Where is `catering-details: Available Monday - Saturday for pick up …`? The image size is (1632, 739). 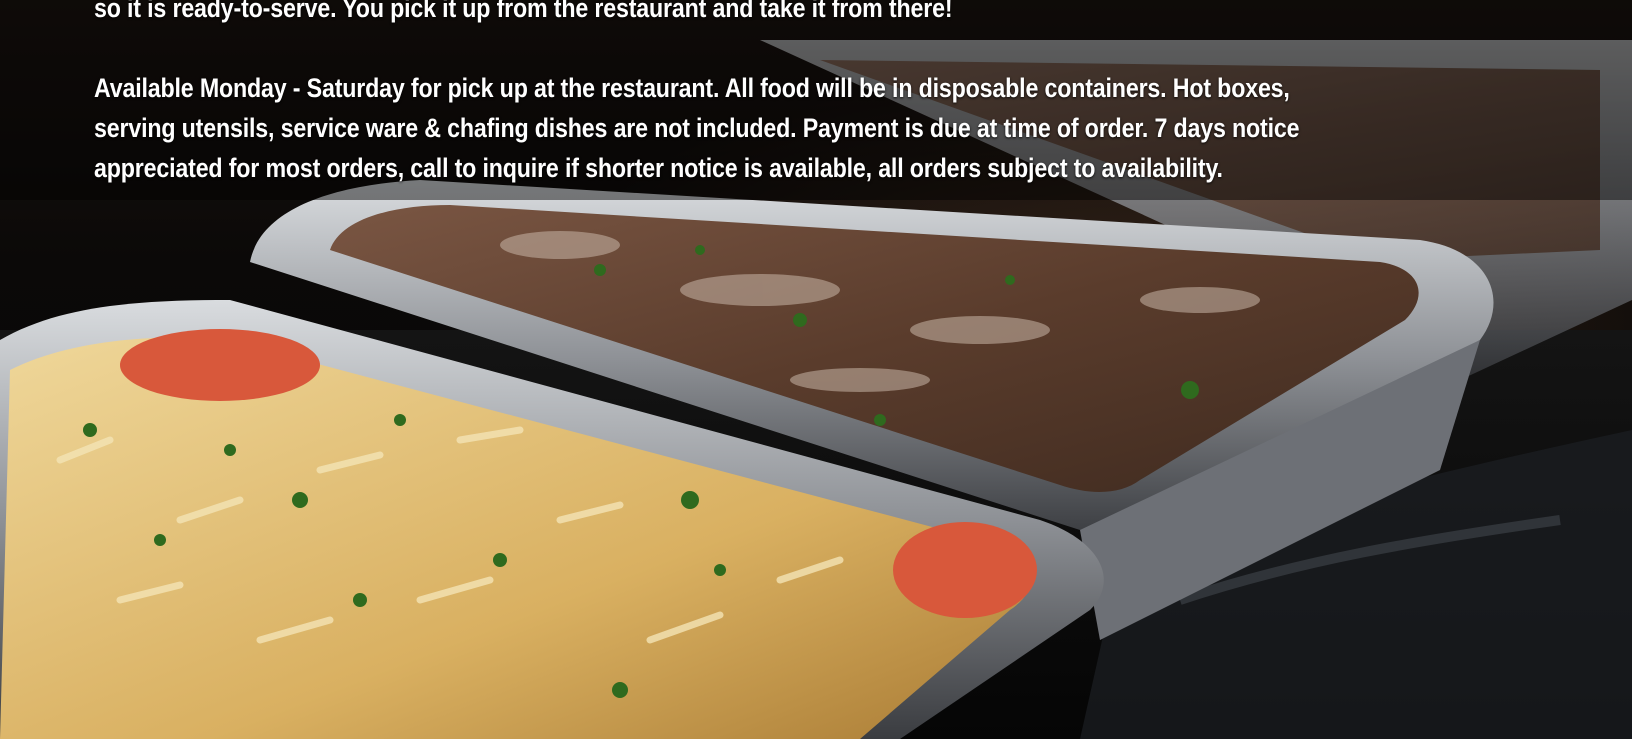
catering-details: Available Monday - Saturday for pick up … is located at coordinates (697, 128).